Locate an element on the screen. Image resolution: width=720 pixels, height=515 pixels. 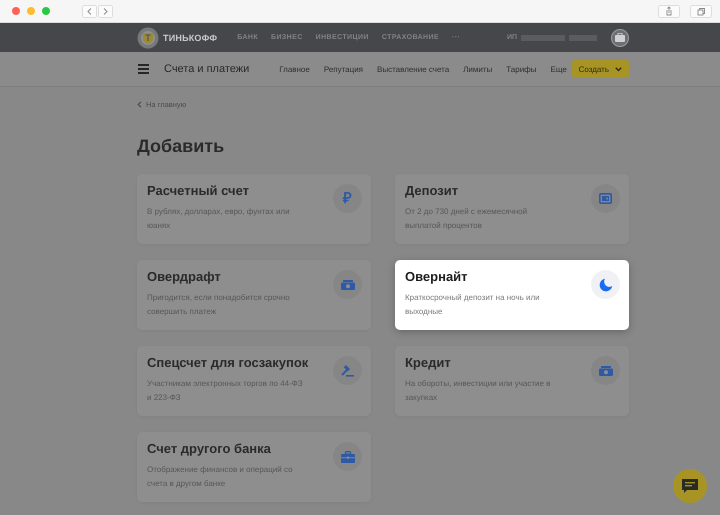
product-card: Депозит От 2 до 730 дней с ежемесячной выплатой процентов is located at coordinates (512, 209).